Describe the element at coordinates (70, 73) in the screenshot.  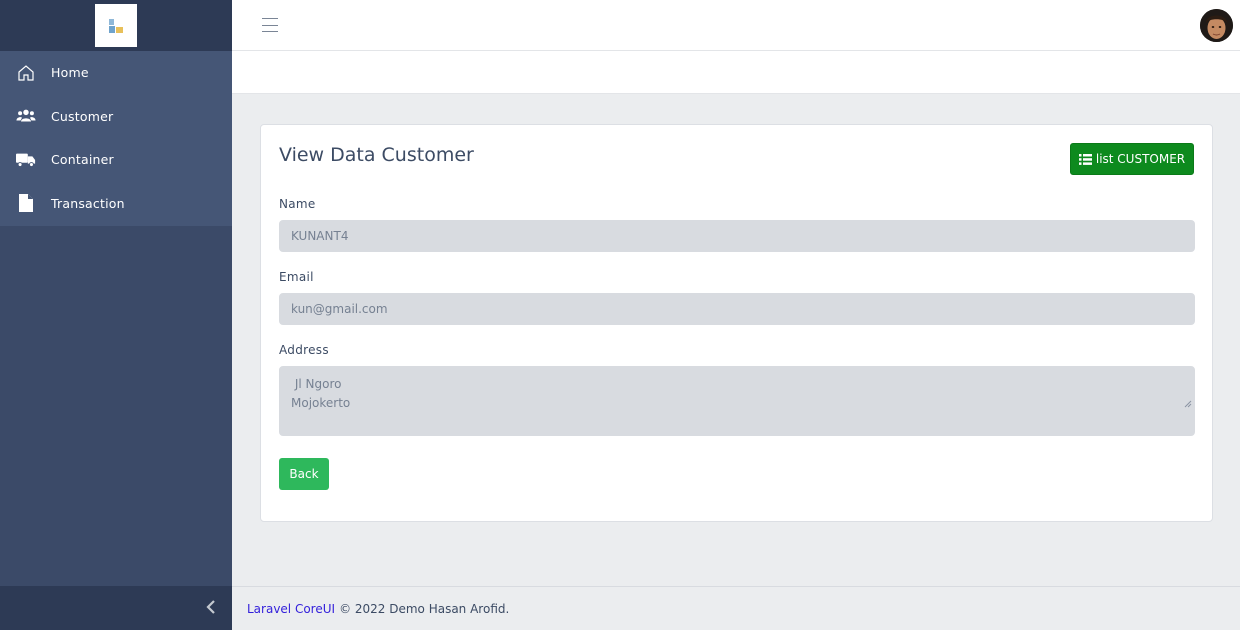
I see `sidebar-item-label: Home` at that location.